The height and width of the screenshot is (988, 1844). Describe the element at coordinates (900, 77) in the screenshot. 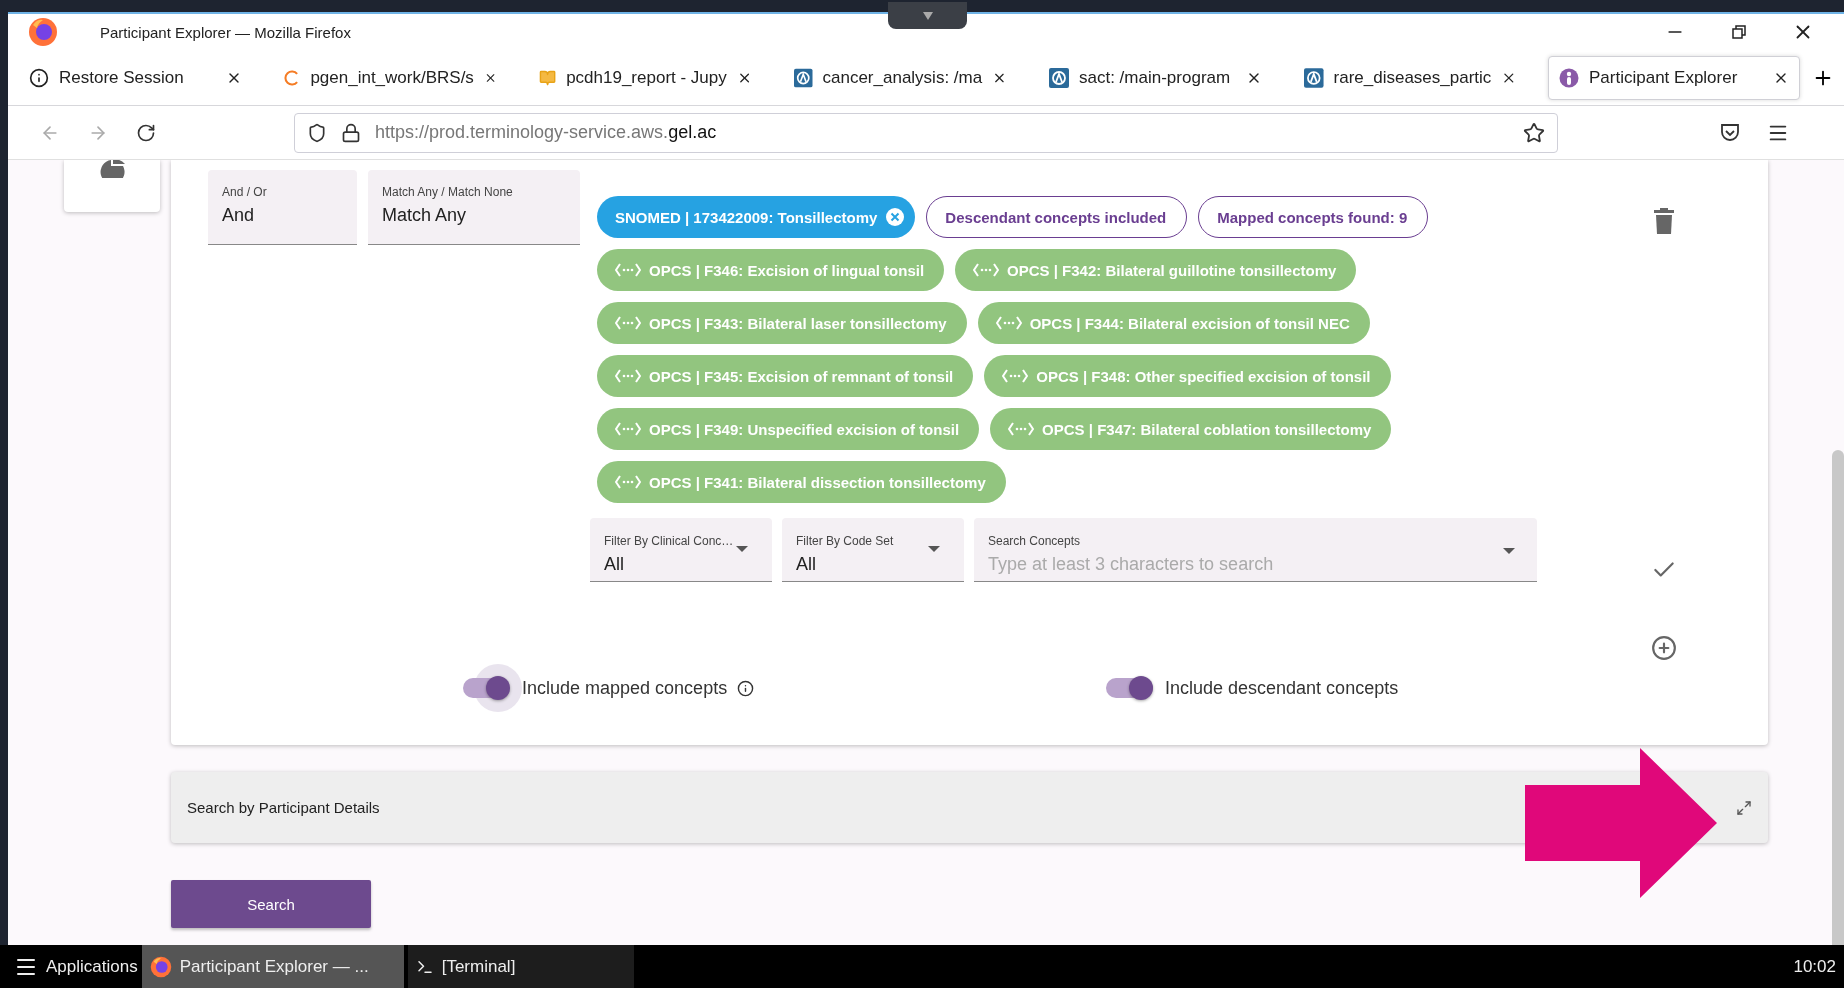

I see `browser-tab: cancer_analysis: /ma` at that location.